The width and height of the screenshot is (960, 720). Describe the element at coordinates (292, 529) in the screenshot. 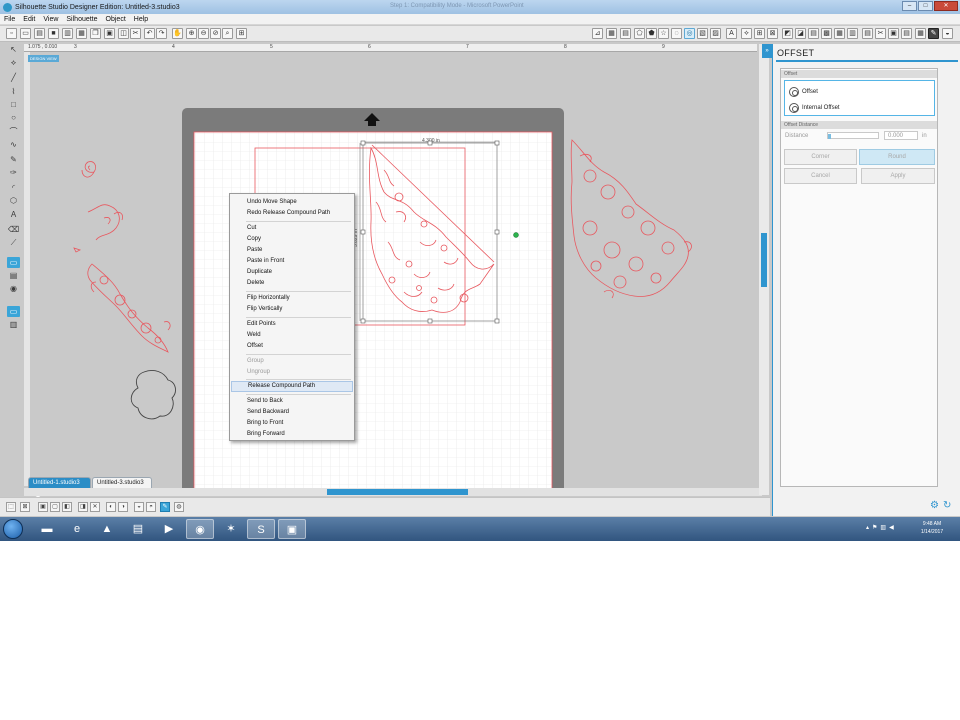

I see `powerpoint-taskbar-icon: ▣` at that location.